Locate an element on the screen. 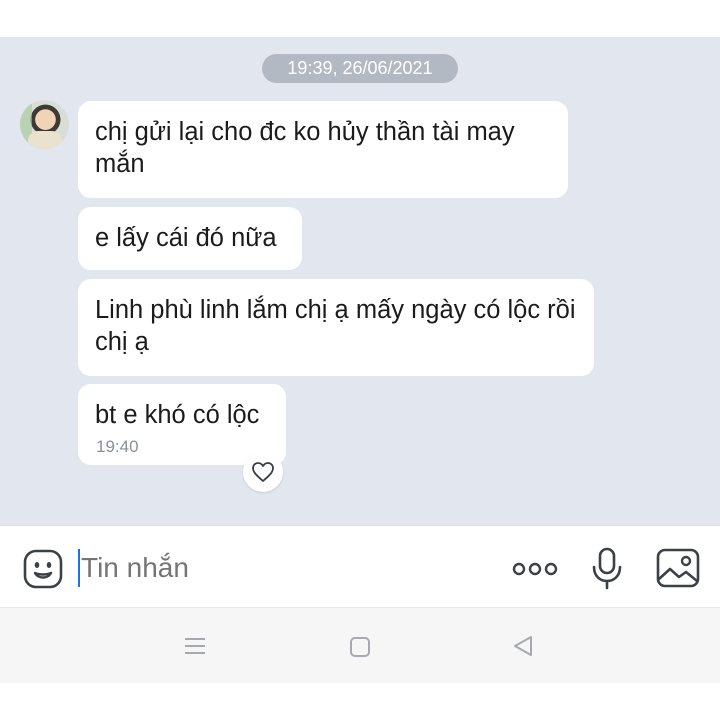 This screenshot has height=720, width=720. message-time: 19:40 is located at coordinates (117, 446).